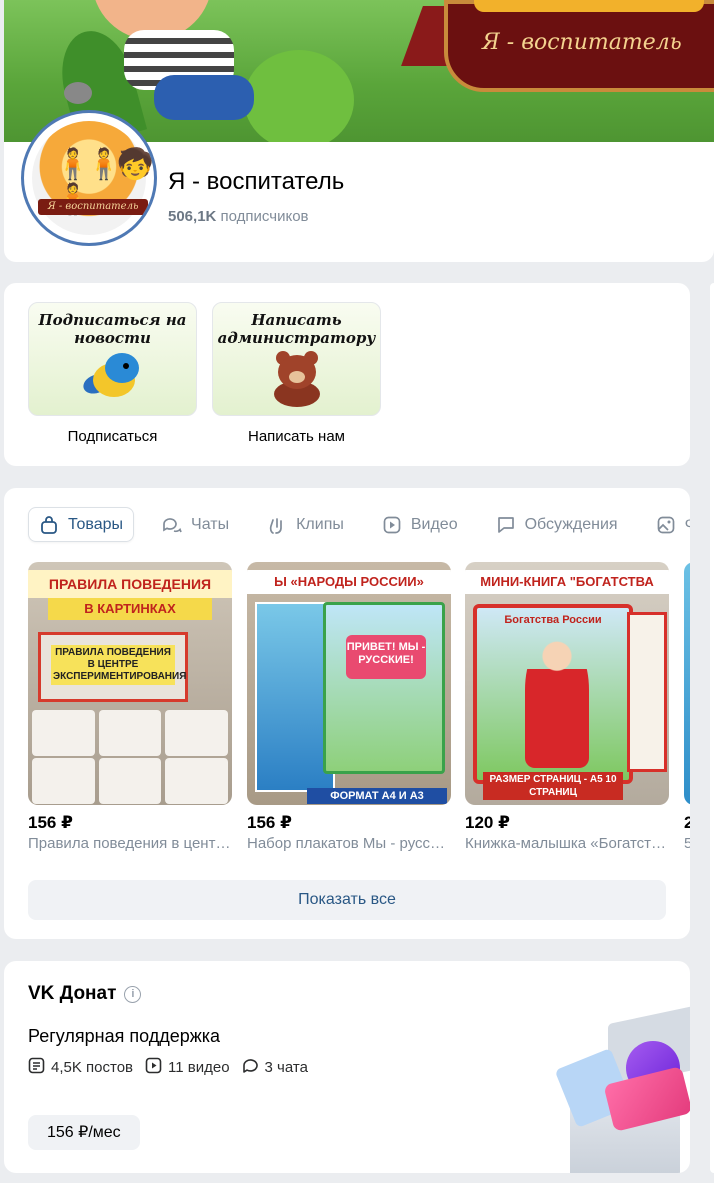 Image resolution: width=714 pixels, height=1183 pixels. What do you see at coordinates (130, 609) in the screenshot?
I see `product-image-header2: В КАРТИНКАХ` at bounding box center [130, 609].